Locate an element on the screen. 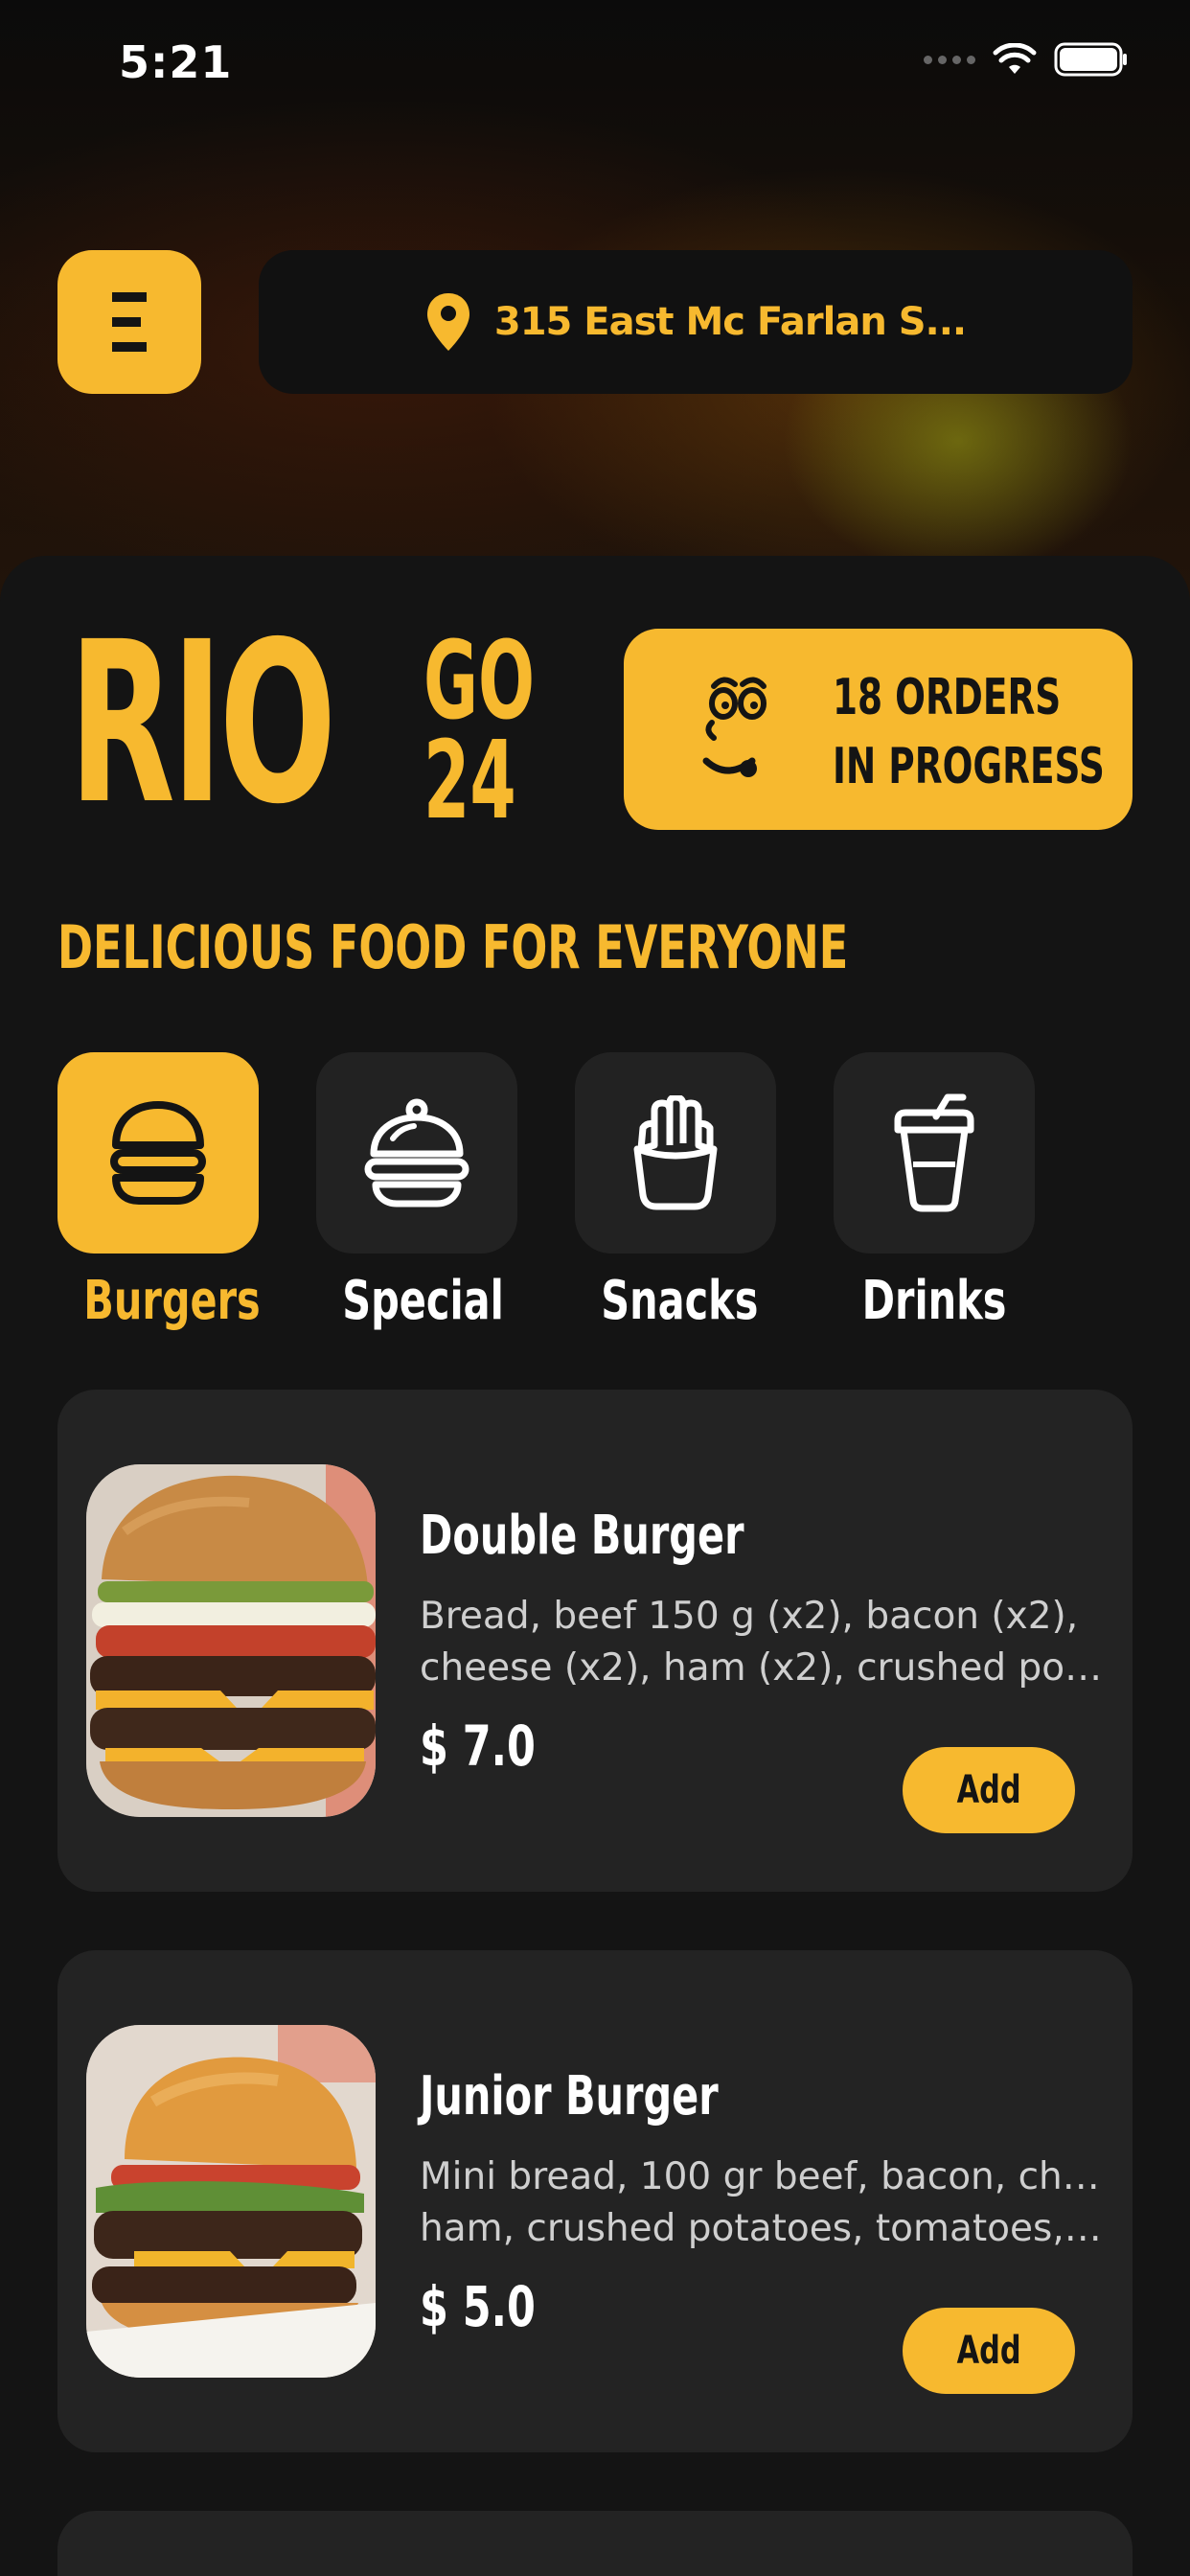  signal-icon is located at coordinates (950, 59).